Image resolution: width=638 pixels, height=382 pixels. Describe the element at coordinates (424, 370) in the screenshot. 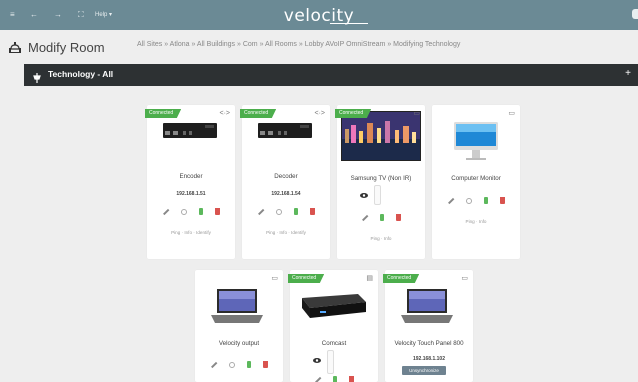

I see `unsynchronize-button: Unsynchronize` at that location.